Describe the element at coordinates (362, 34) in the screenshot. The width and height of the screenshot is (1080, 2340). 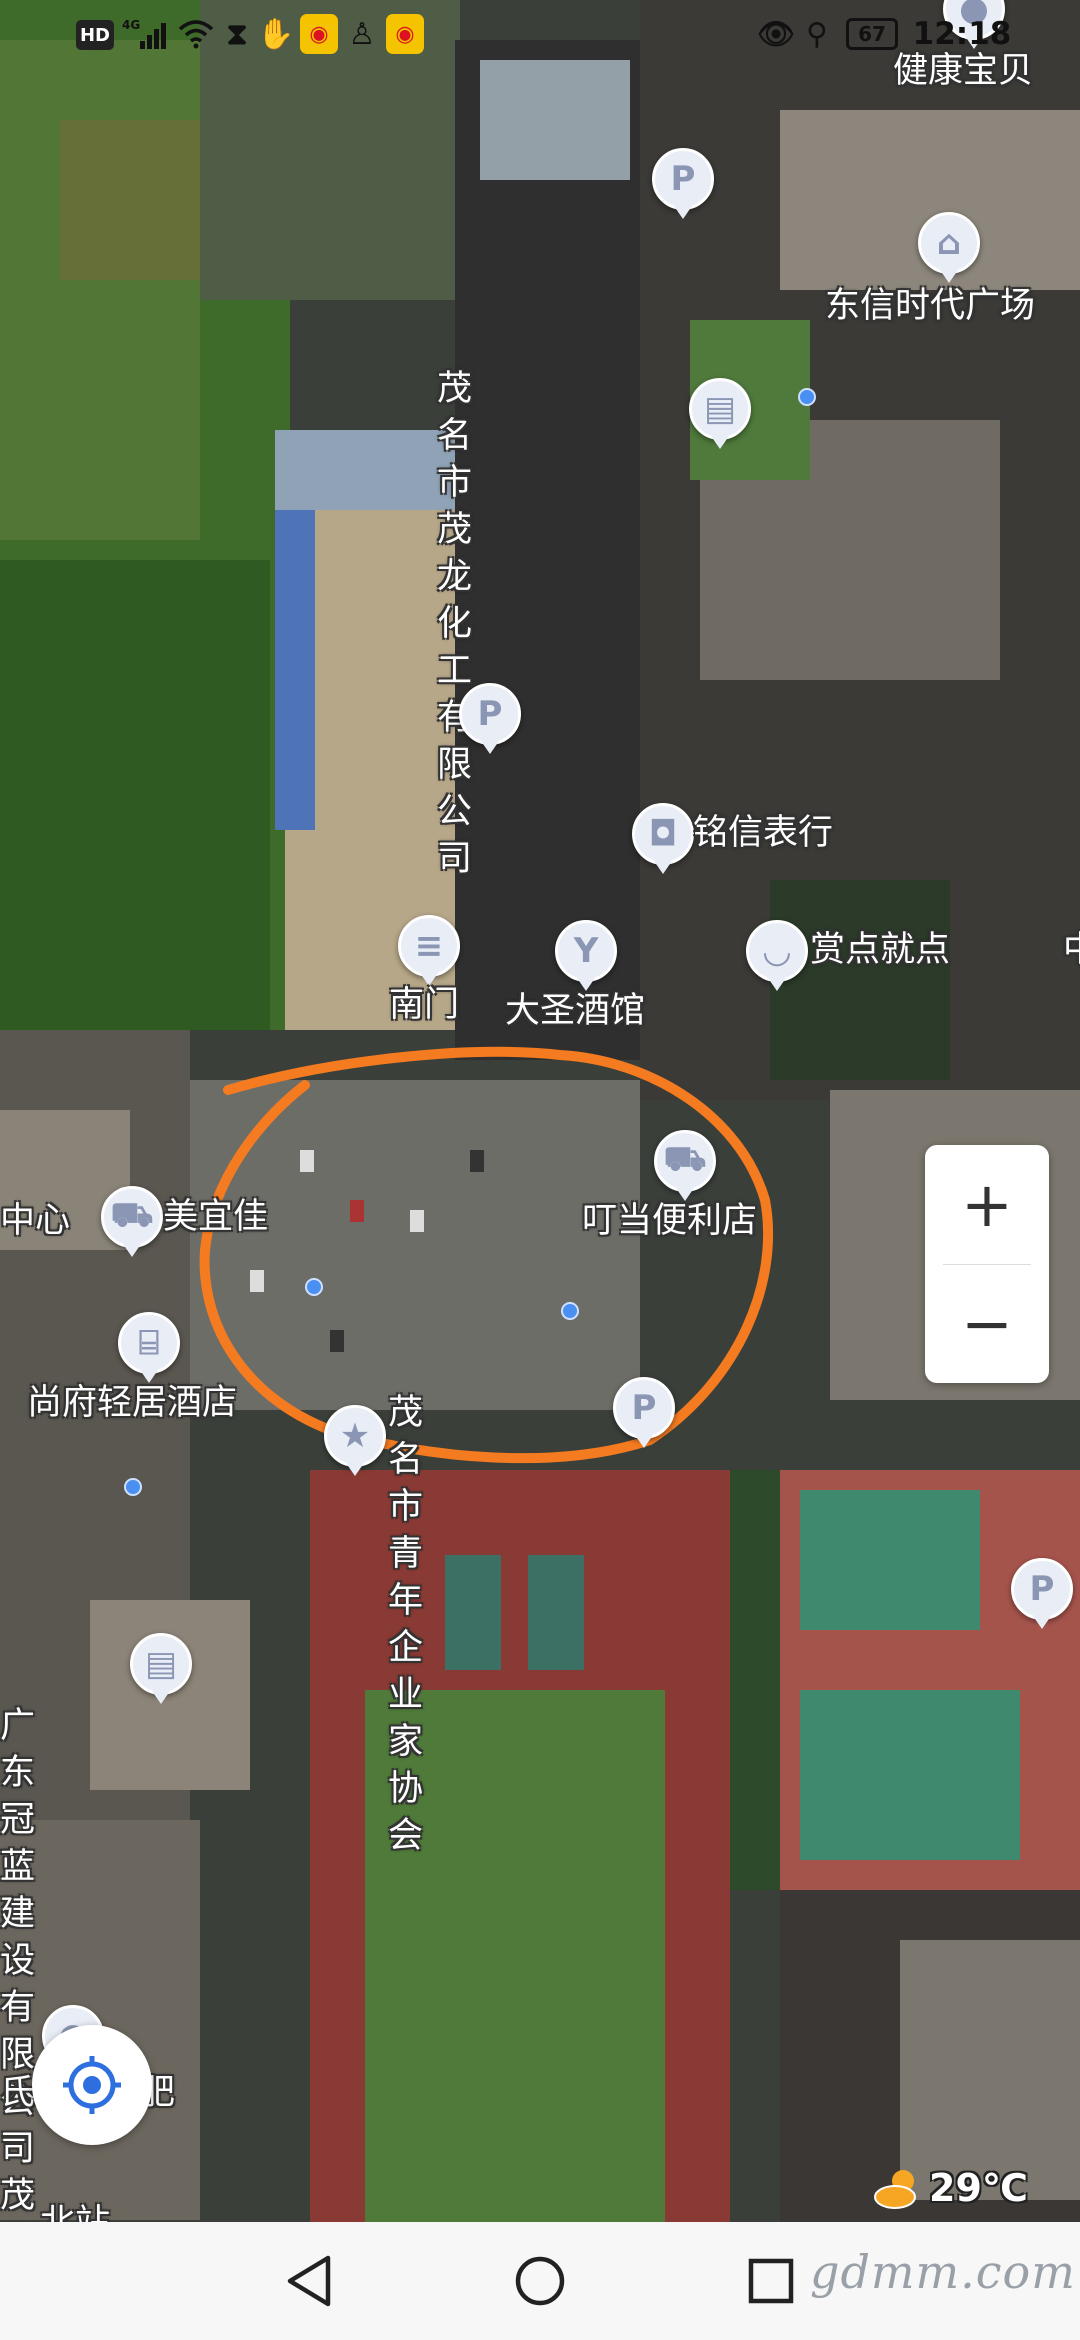
I see `qq-icon: ♙` at that location.